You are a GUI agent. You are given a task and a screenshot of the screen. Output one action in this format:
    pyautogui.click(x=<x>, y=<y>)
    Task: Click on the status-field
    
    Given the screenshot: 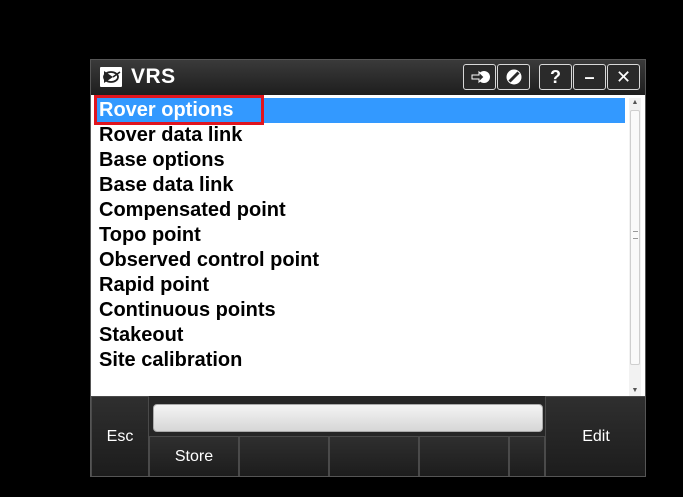 What is the action you would take?
    pyautogui.click(x=348, y=418)
    